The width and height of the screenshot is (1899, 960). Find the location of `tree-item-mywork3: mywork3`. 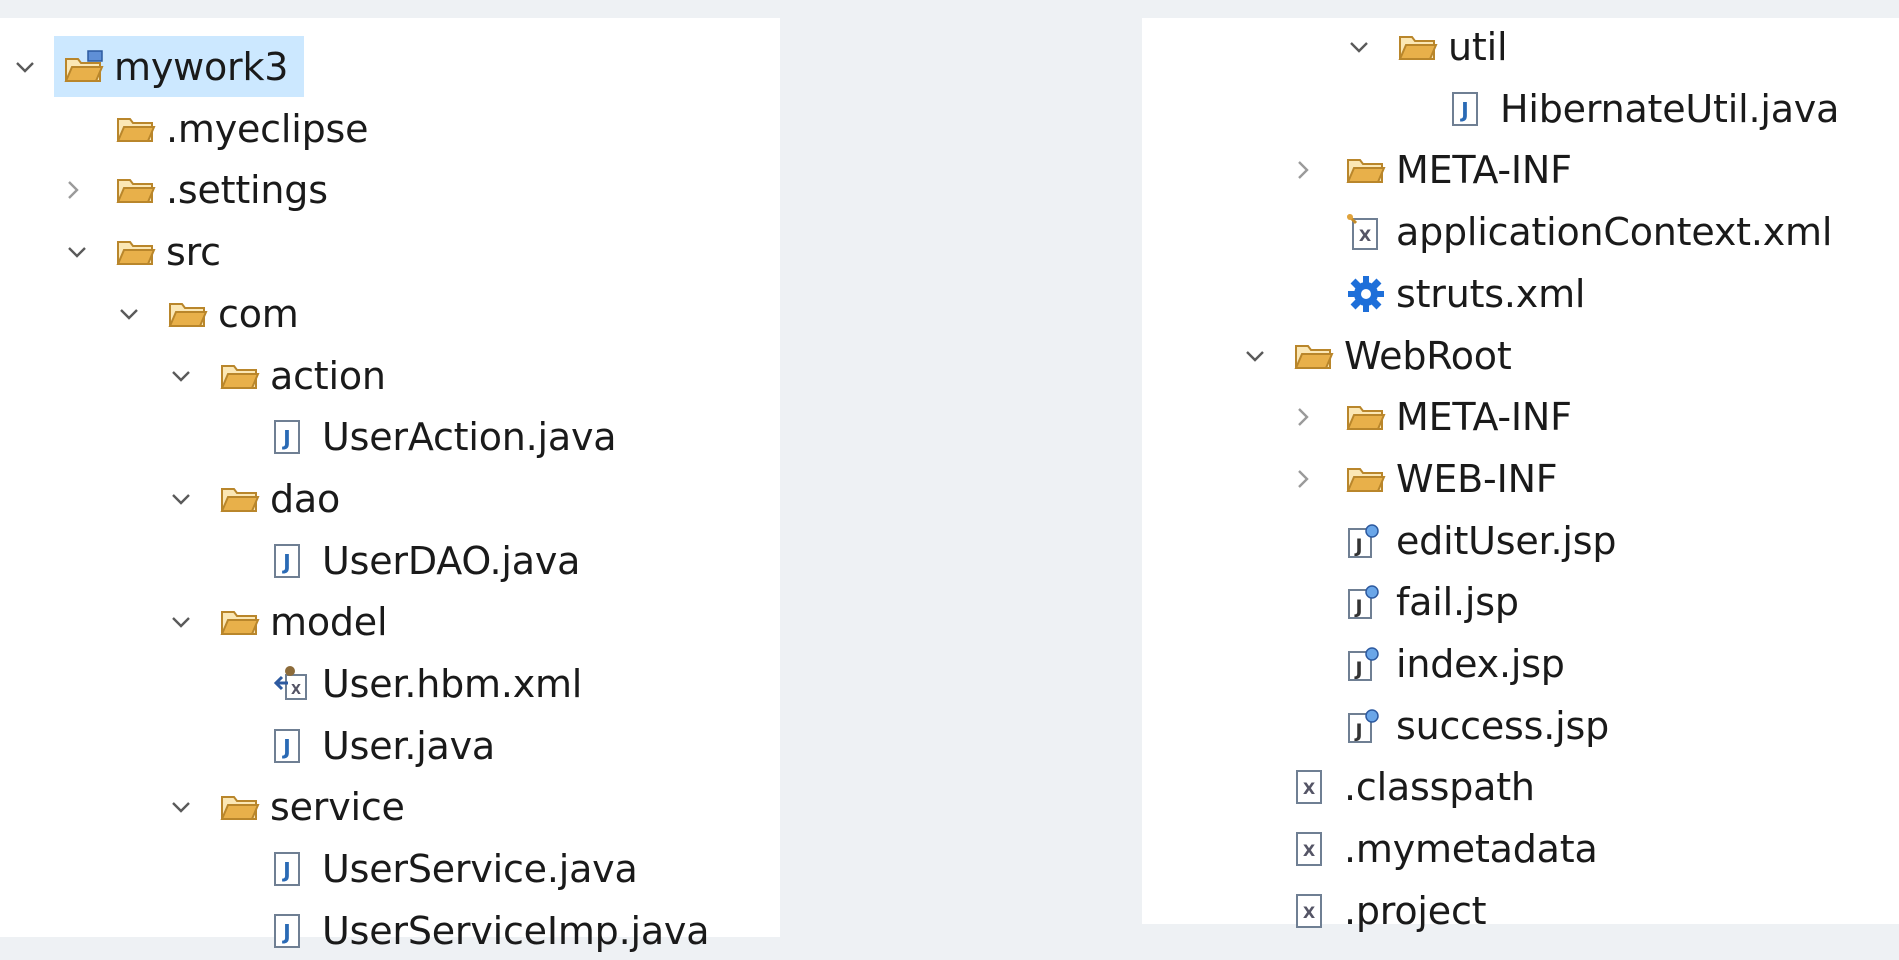

tree-item-mywork3: mywork3 is located at coordinates (151, 67).